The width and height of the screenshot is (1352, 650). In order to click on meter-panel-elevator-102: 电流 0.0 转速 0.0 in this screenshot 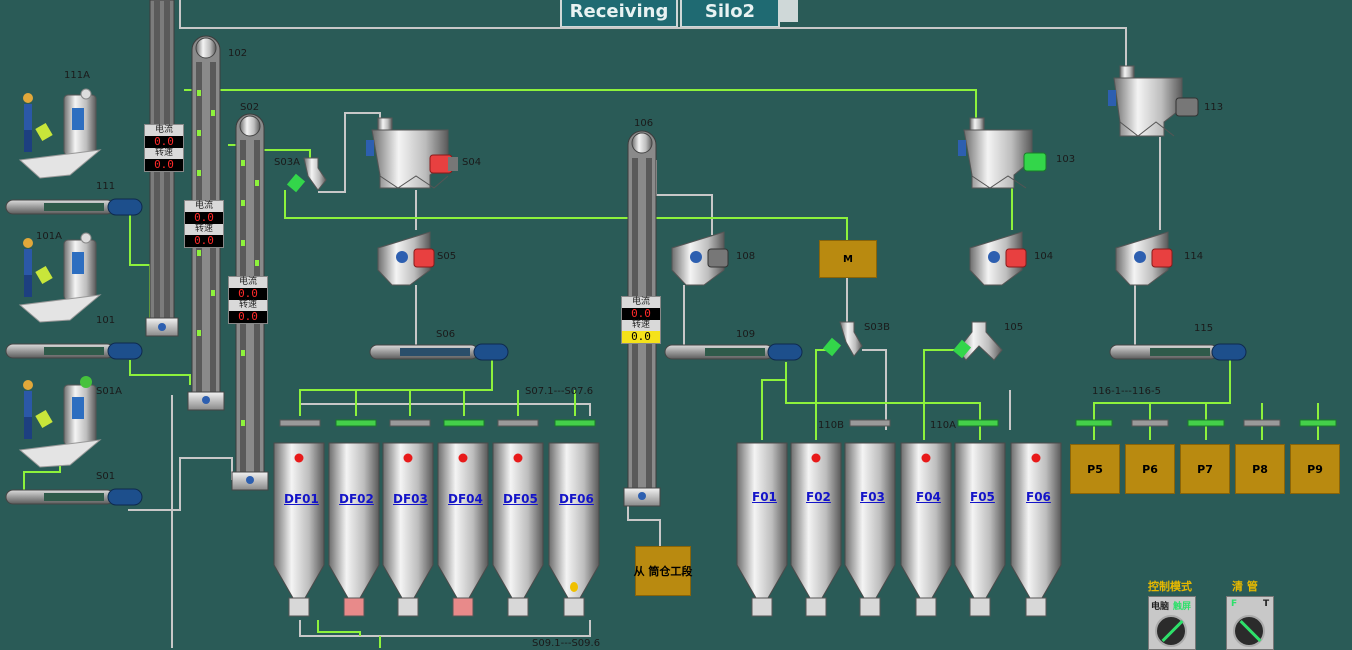, I will do `click(204, 224)`.